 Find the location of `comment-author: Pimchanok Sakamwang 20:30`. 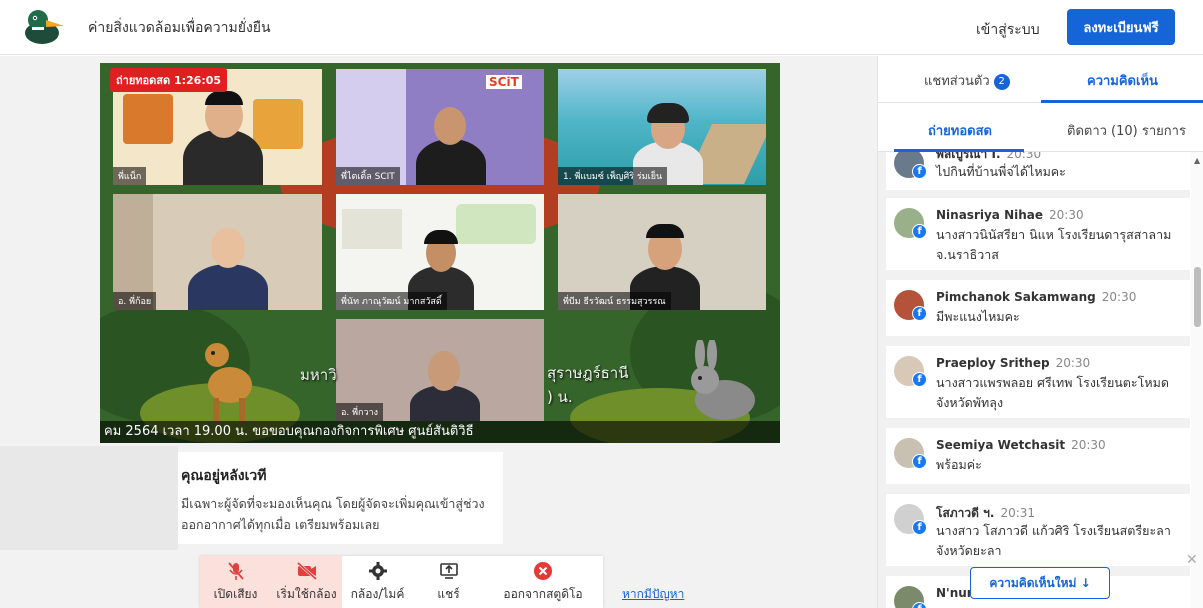

comment-author: Pimchanok Sakamwang 20:30 is located at coordinates (1036, 297).